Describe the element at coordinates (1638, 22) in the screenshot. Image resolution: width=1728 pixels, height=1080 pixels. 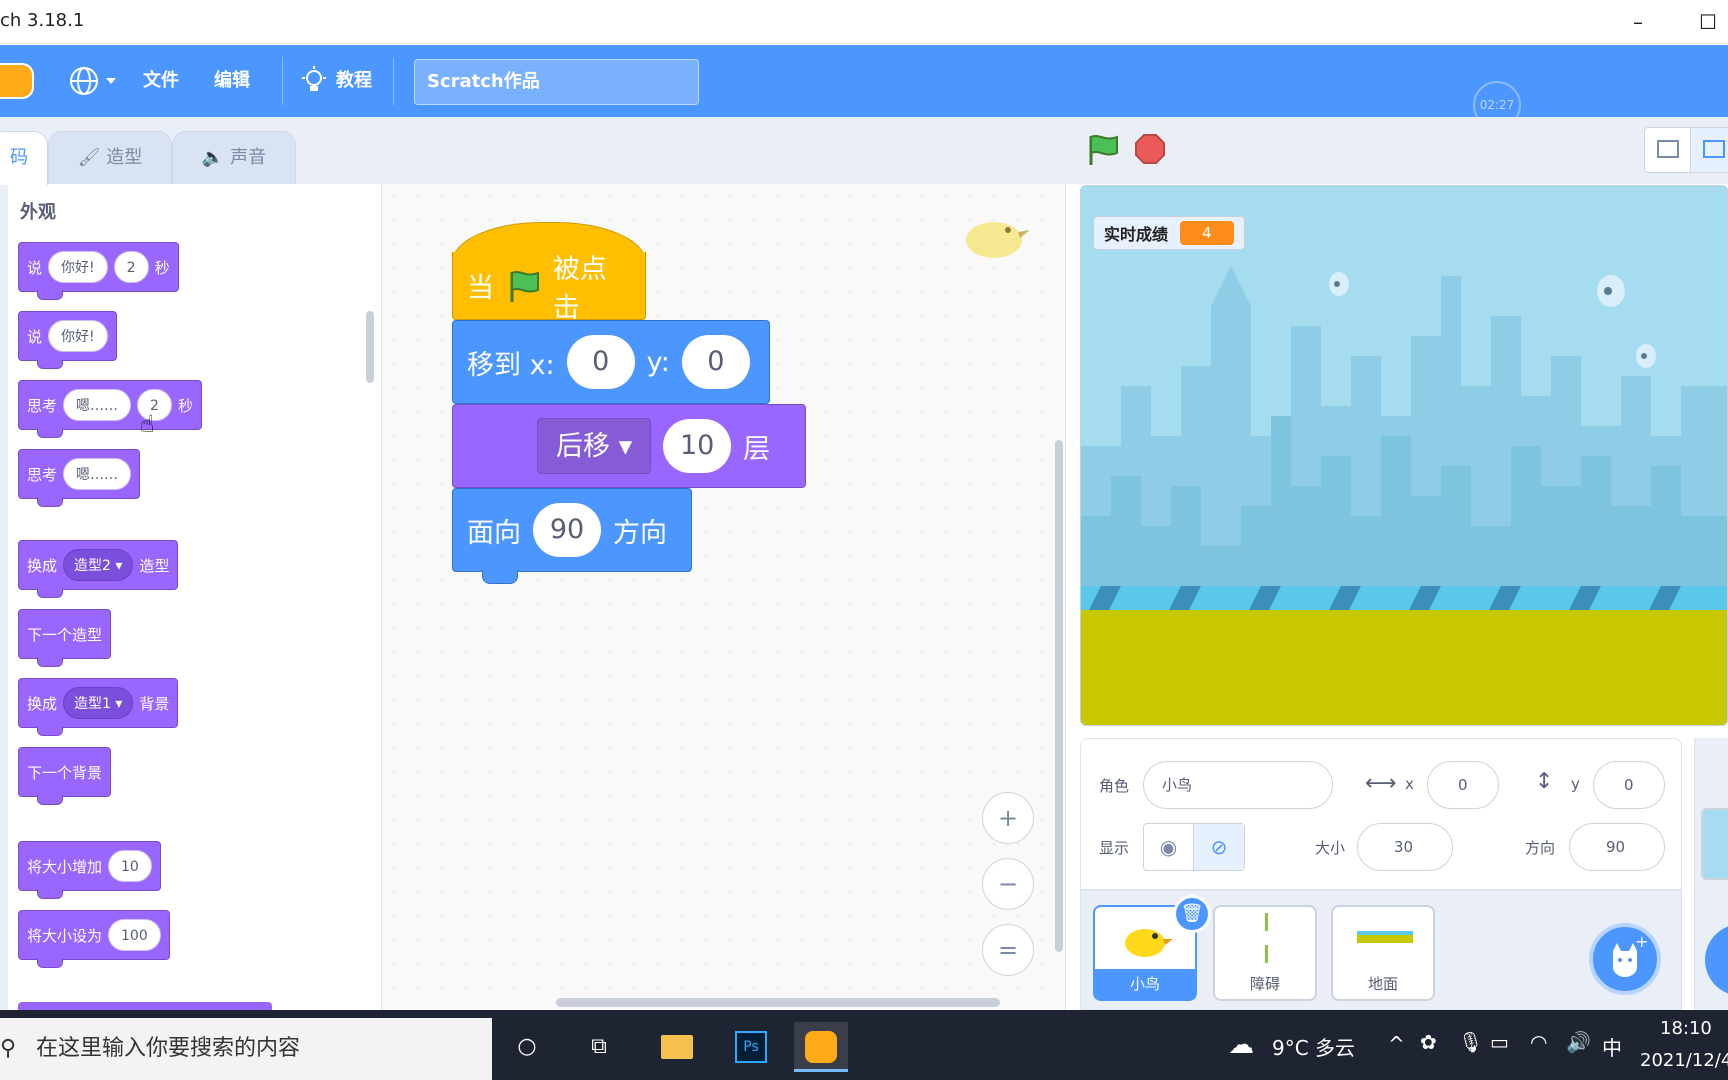
I see `minimize-button: –` at that location.